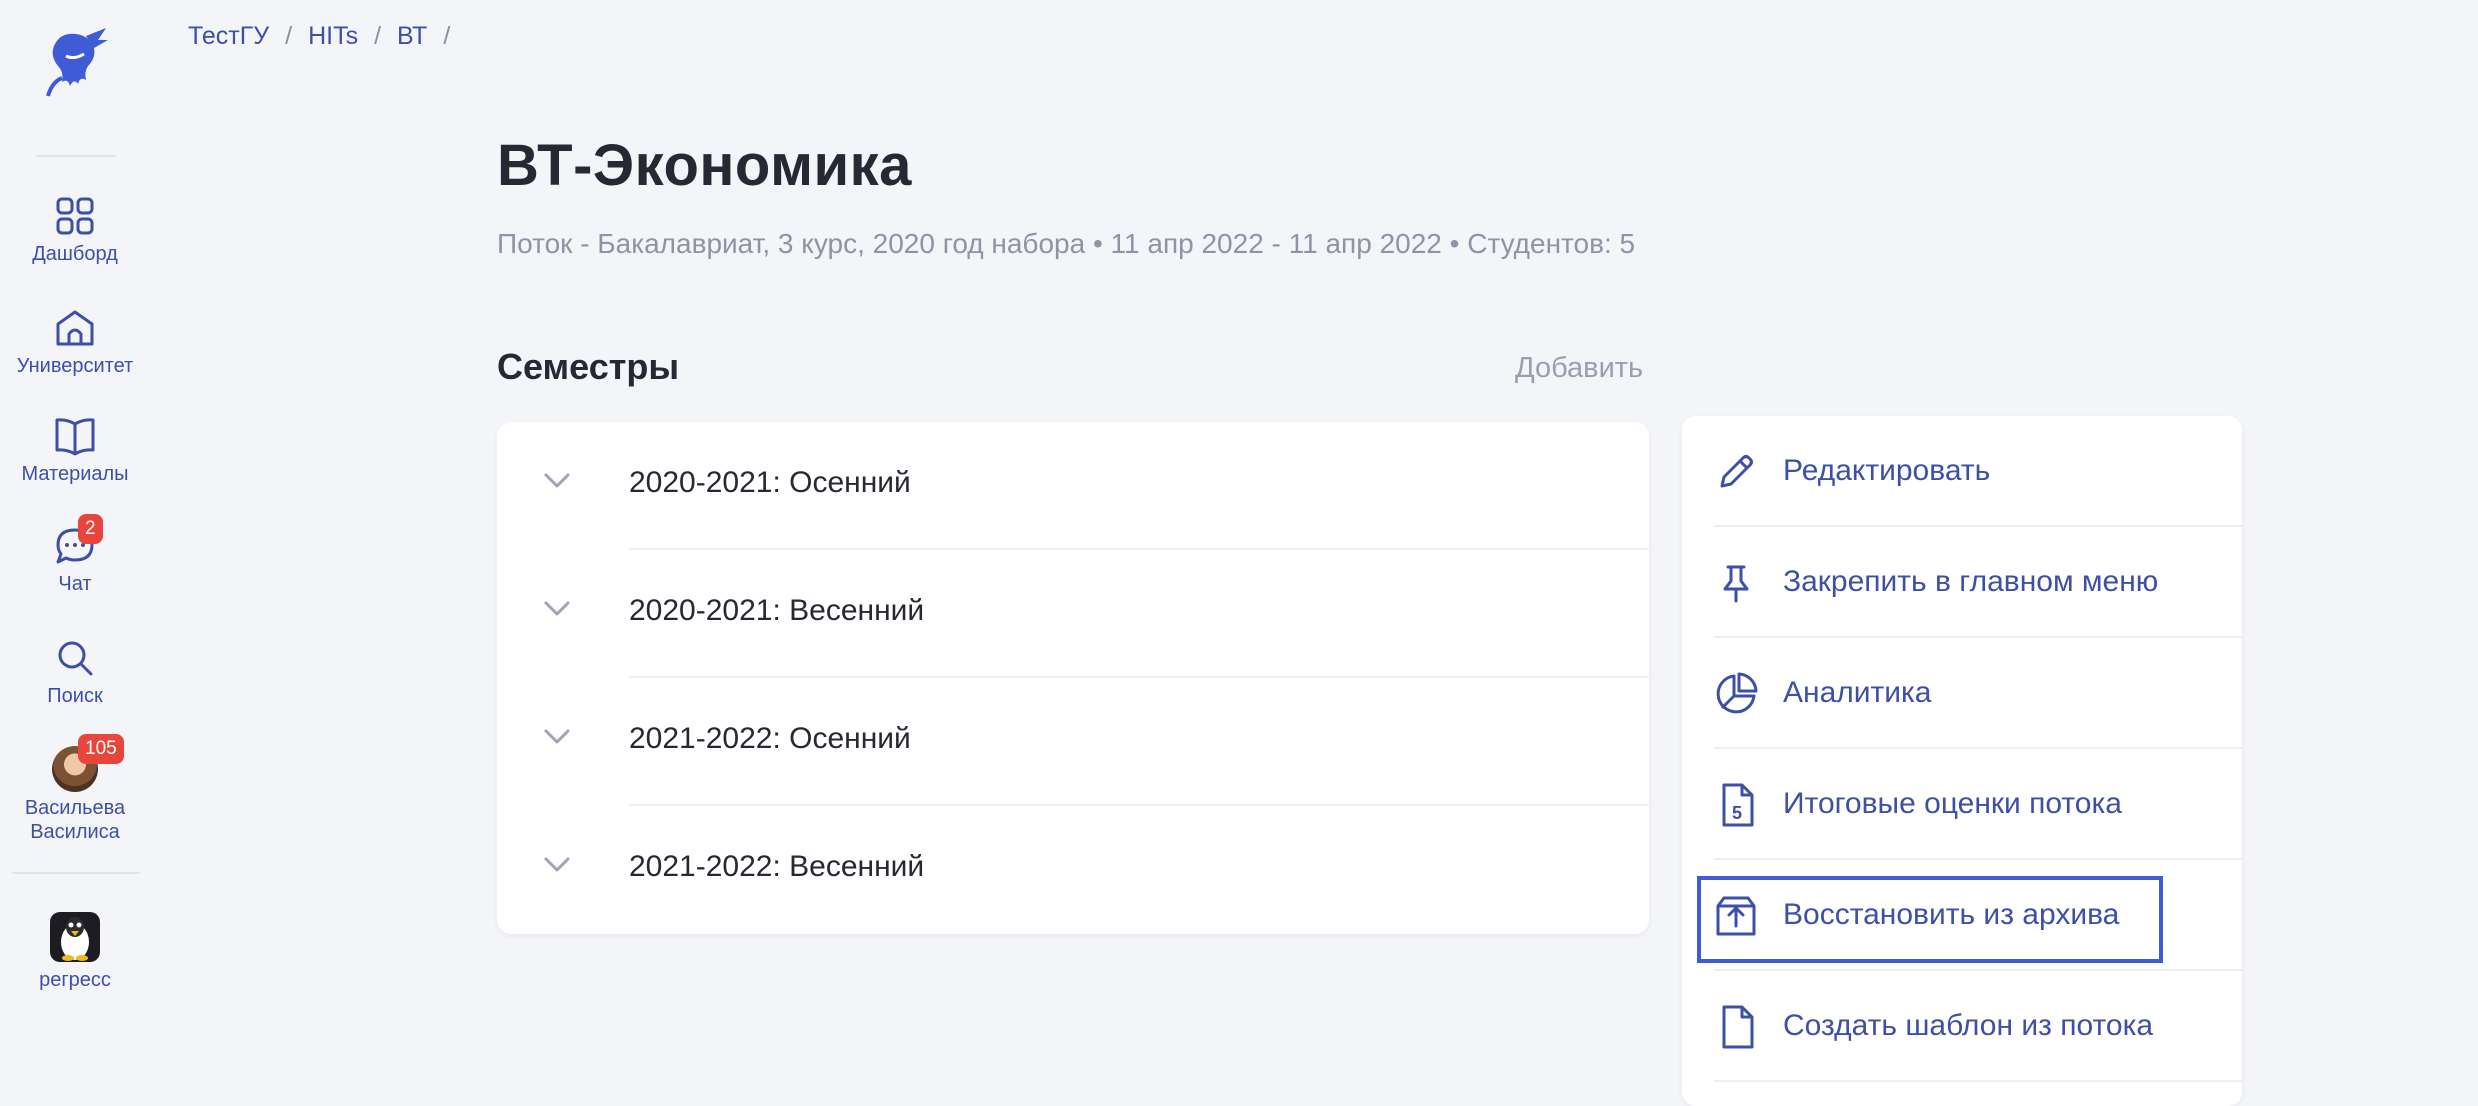 The width and height of the screenshot is (2478, 1106). I want to click on sidebar-item-university: Университет, so click(75, 343).